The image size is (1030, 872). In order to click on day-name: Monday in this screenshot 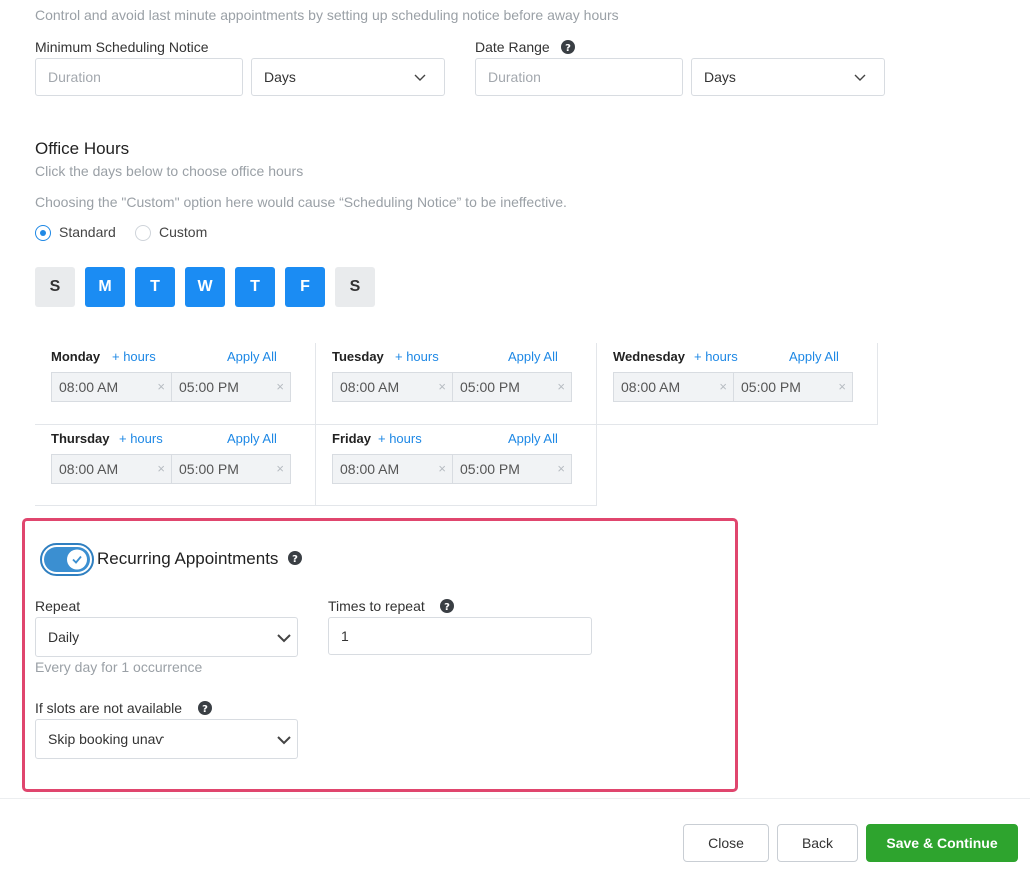, I will do `click(76, 356)`.